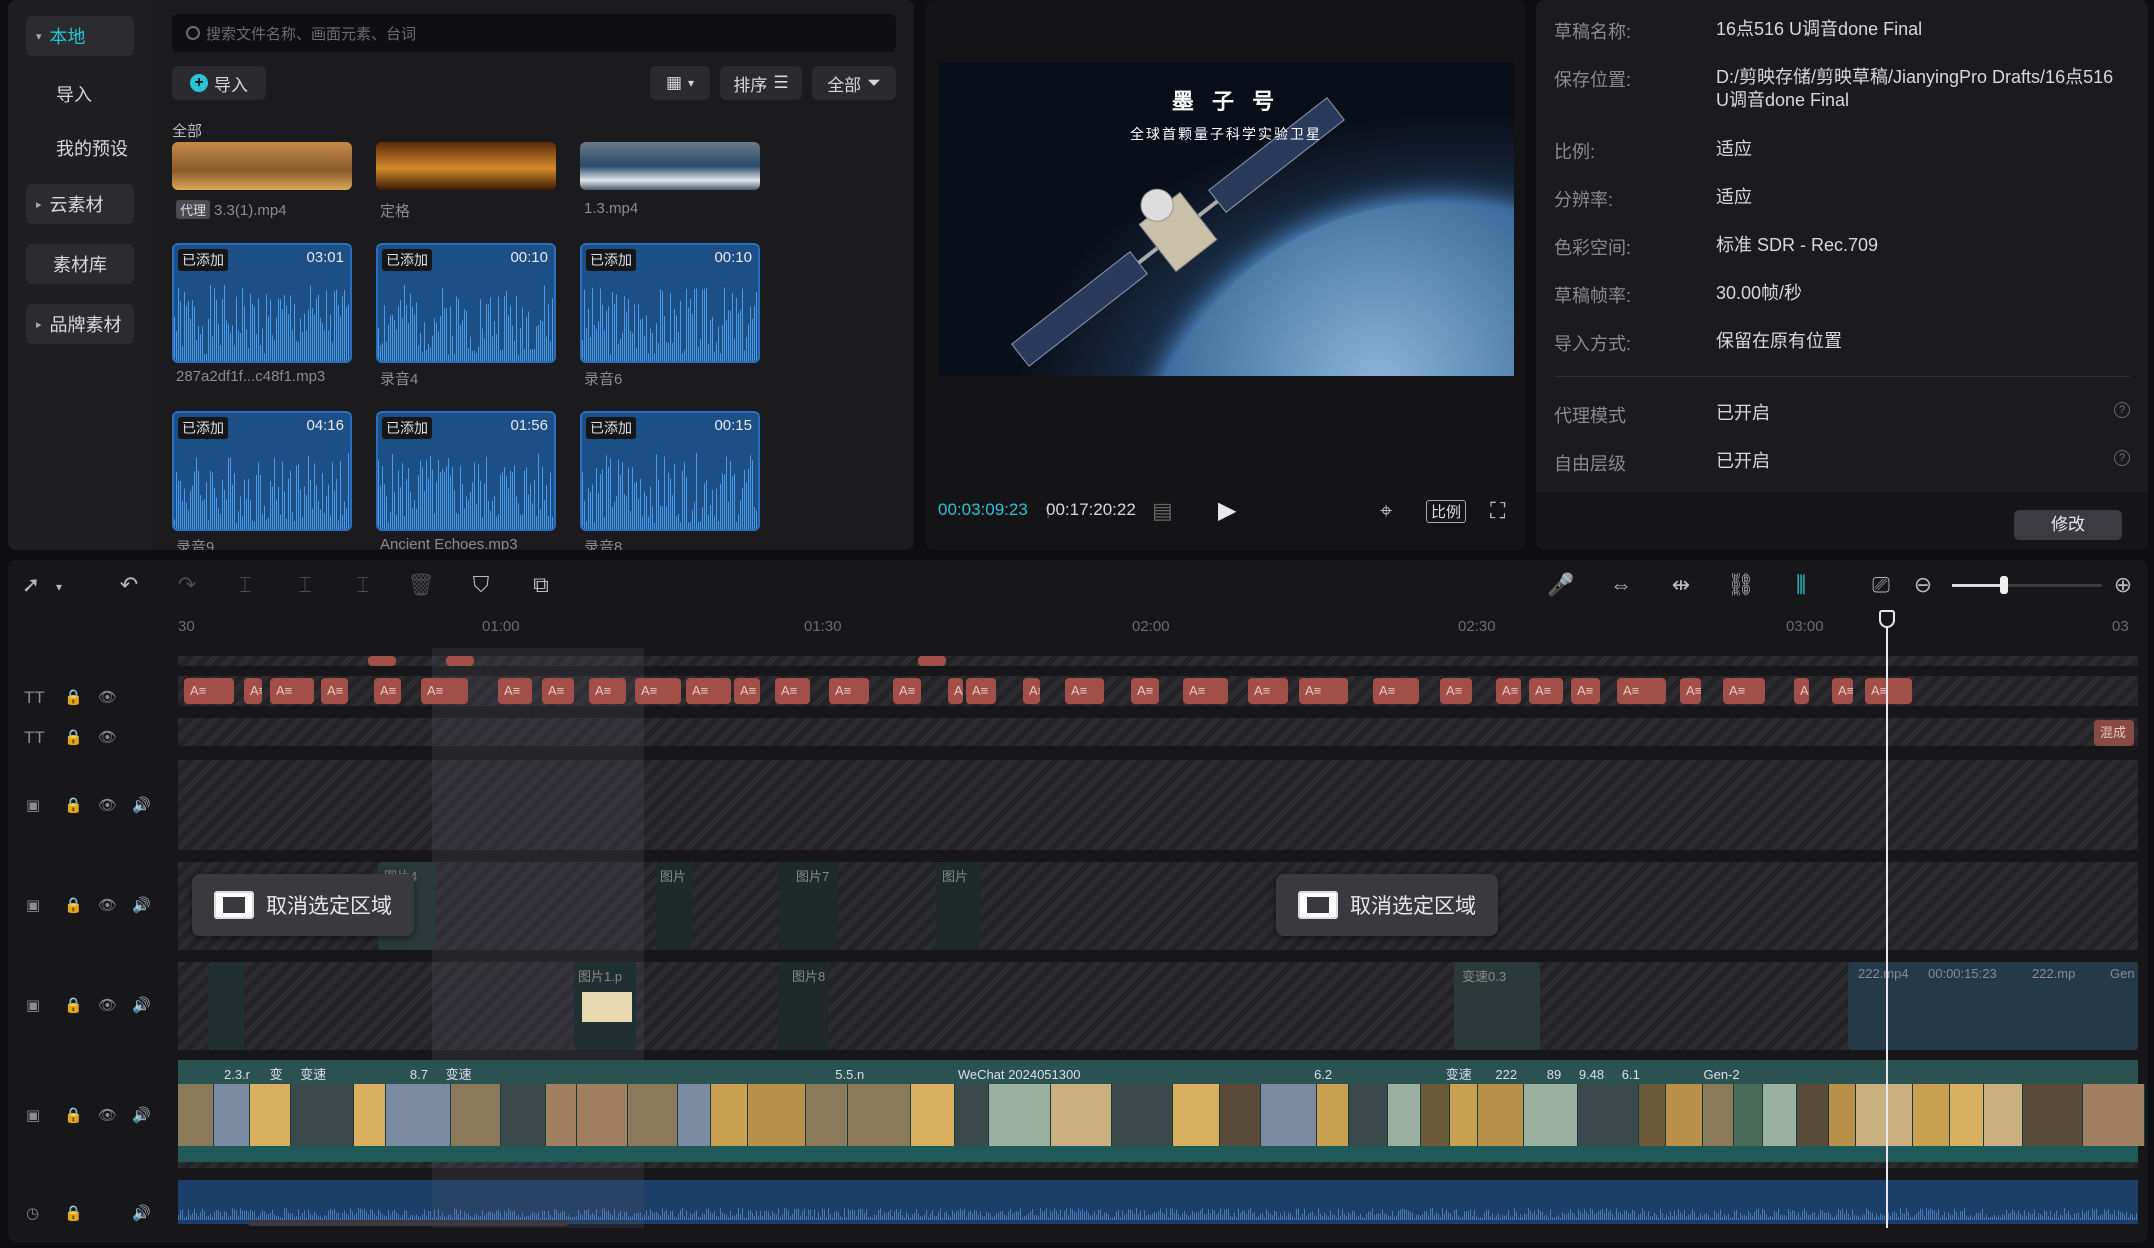 The image size is (2154, 1248). Describe the element at coordinates (262, 471) in the screenshot. I see `media-item-audio: 已添加 04:16` at that location.